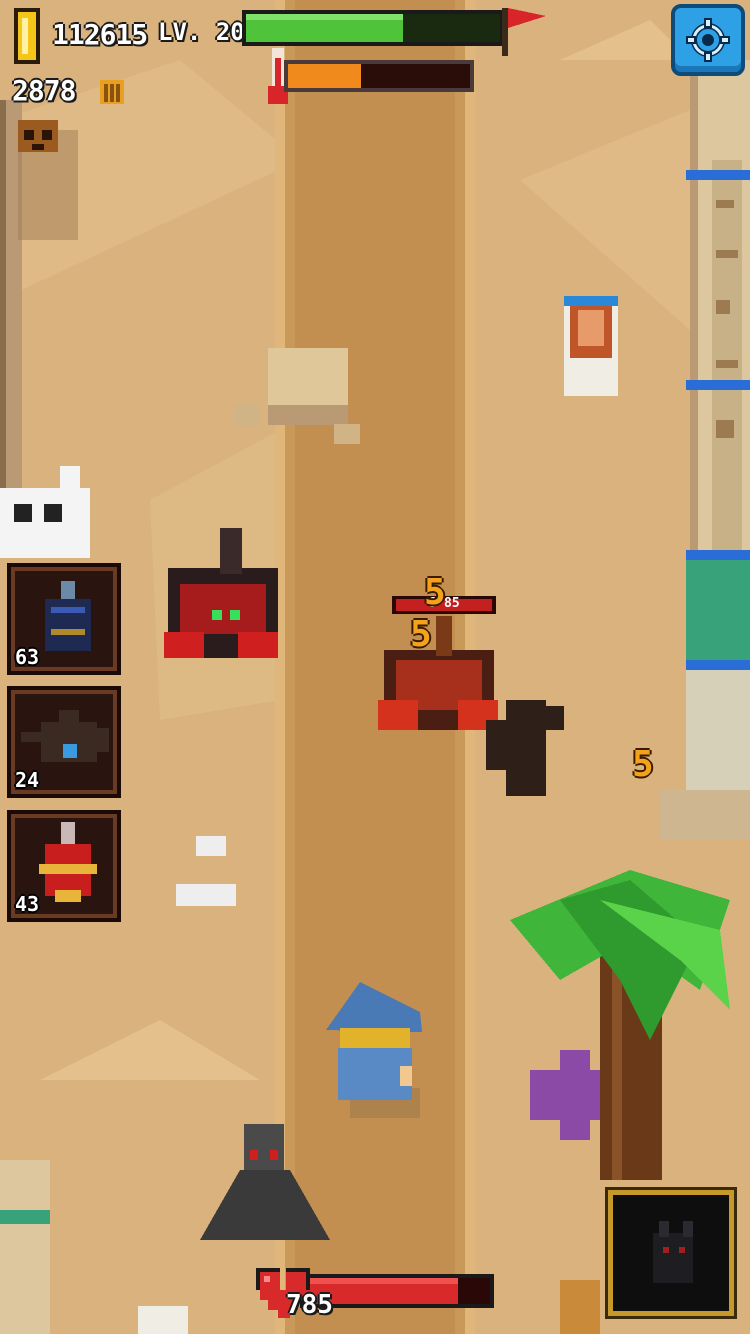  I want to click on heat-bar-fill, so click(324, 76).